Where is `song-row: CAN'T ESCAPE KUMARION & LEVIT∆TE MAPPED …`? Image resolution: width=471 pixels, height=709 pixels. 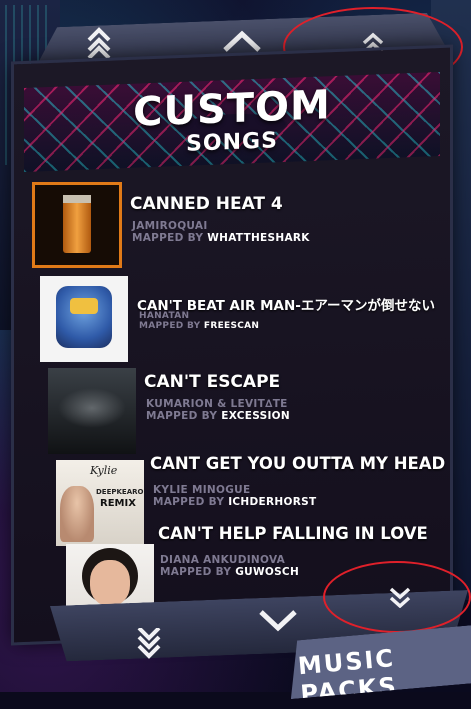
song-row: CAN'T ESCAPE KUMARION & LEVIT∆TE MAPPED … is located at coordinates (218, 410).